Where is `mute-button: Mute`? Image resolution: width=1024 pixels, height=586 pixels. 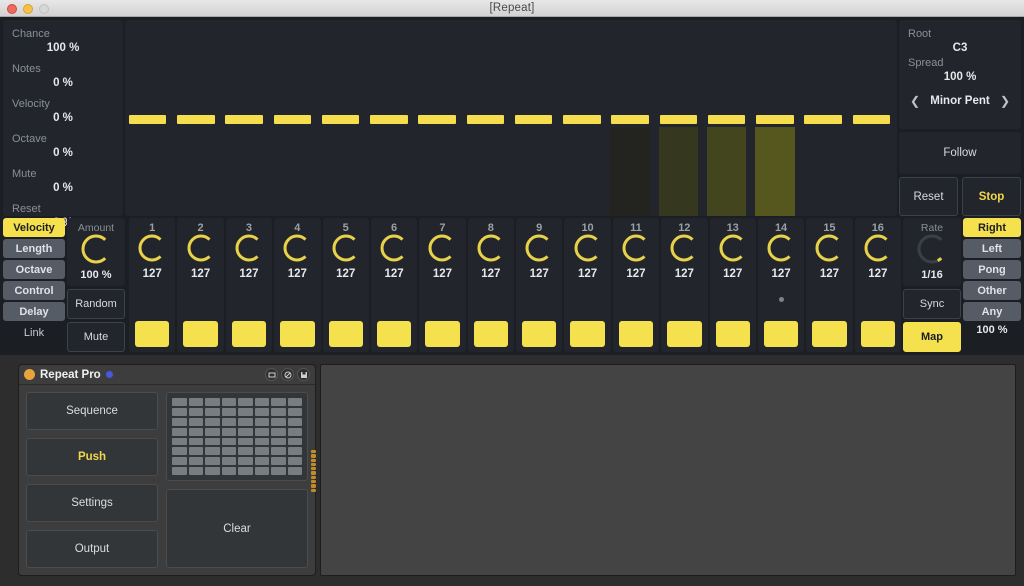 mute-button: Mute is located at coordinates (96, 337).